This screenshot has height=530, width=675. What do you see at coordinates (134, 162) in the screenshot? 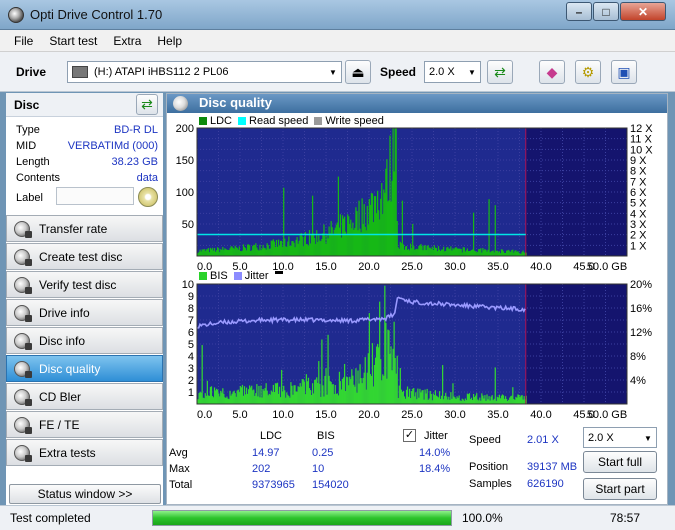
I see `info-value: 38.23 GB` at bounding box center [134, 162].